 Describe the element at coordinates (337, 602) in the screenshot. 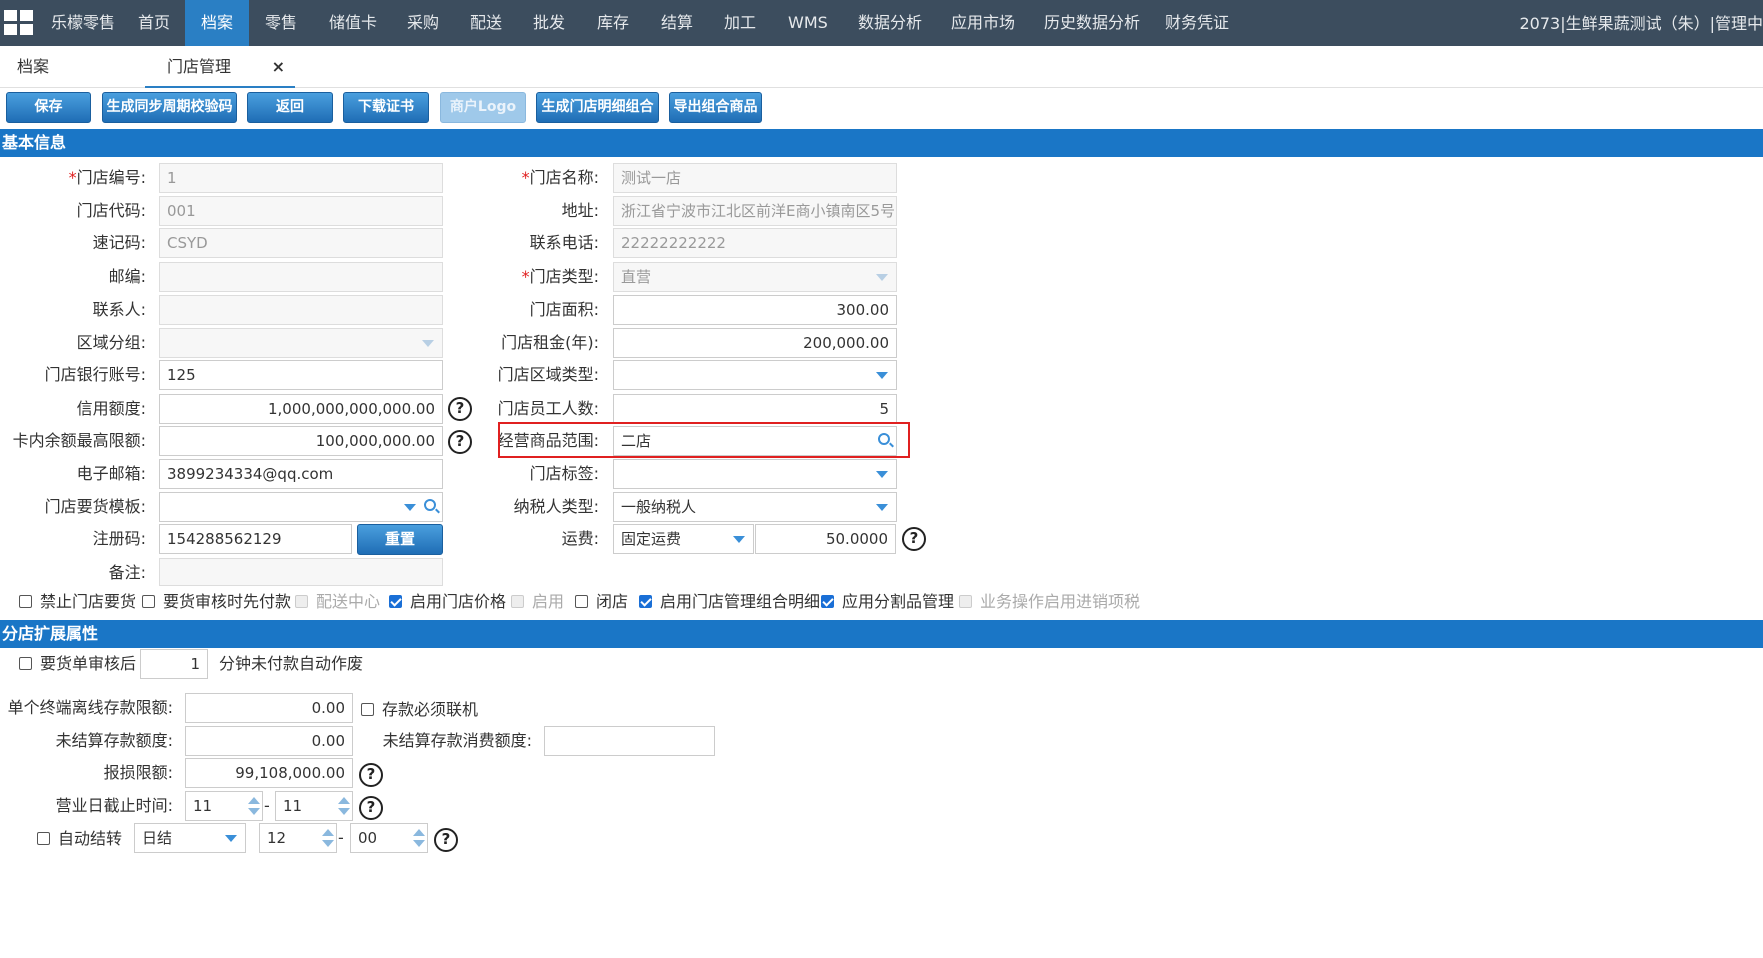

I see `checkbox-distribution-center: 配送中心` at that location.